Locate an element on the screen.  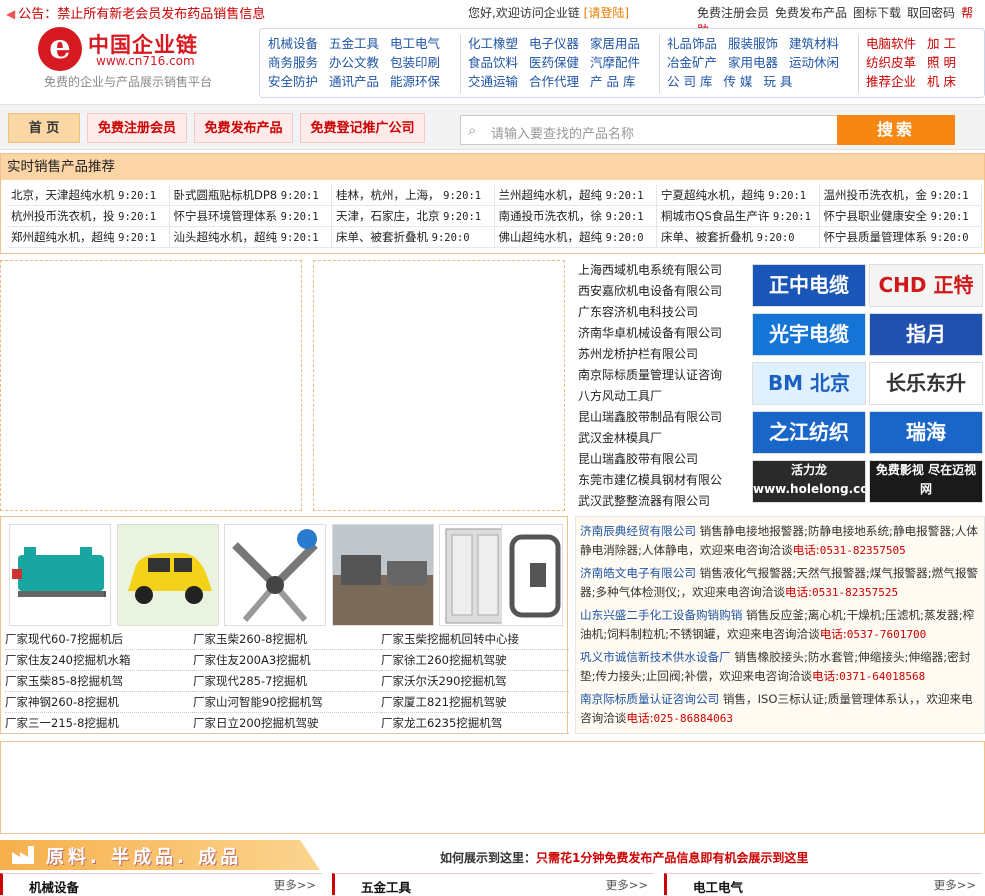
category-link: 汽摩配件 is located at coordinates (615, 62).